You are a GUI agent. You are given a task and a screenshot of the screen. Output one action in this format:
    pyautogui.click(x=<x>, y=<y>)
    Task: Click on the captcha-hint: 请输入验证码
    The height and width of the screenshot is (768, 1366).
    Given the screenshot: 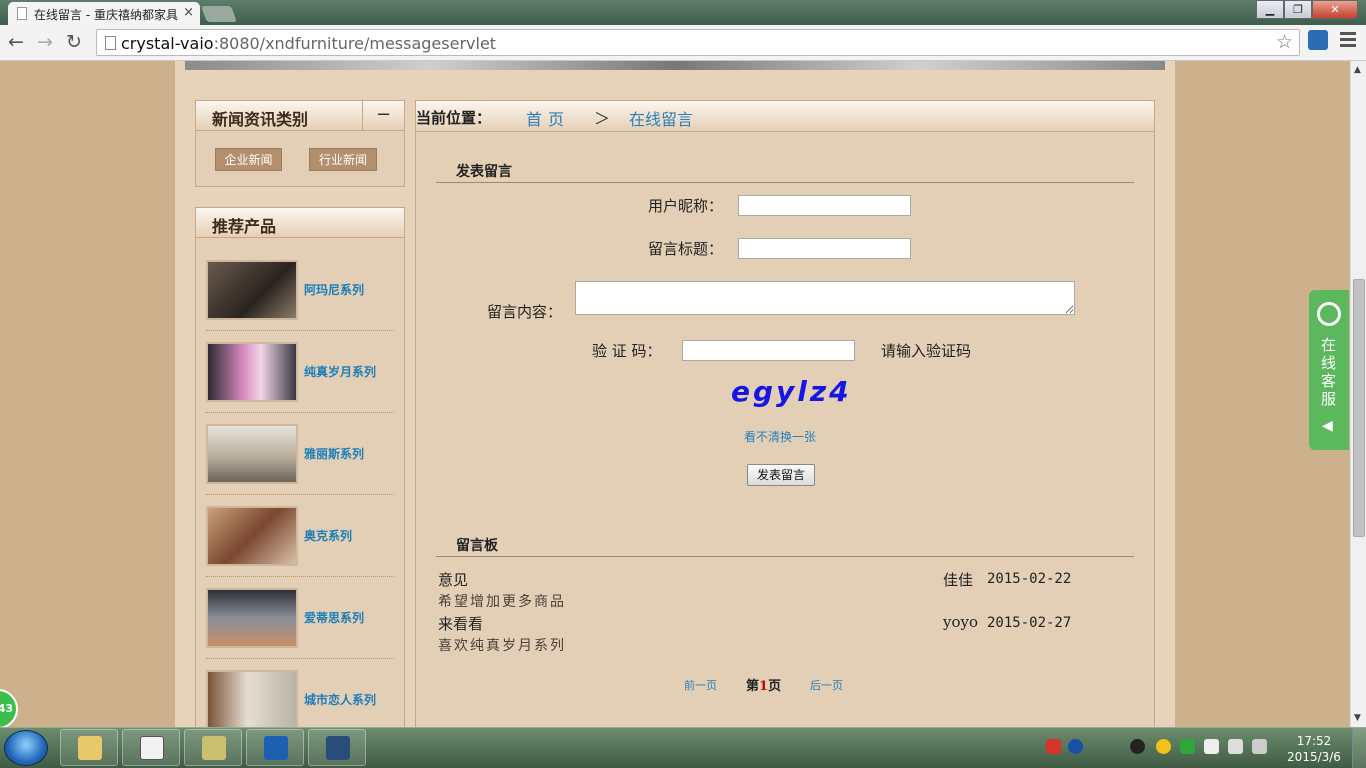 What is the action you would take?
    pyautogui.click(x=926, y=351)
    